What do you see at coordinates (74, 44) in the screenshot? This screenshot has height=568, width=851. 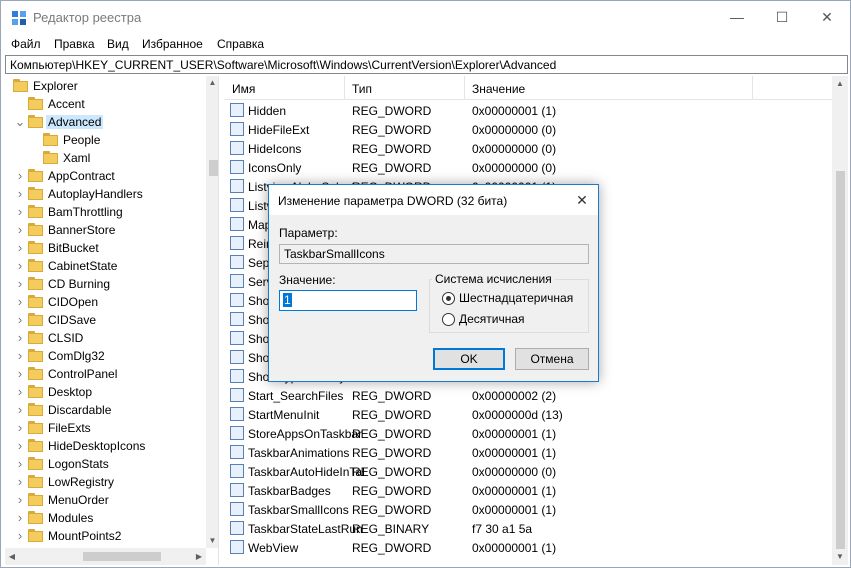 I see `menu-edit: Правка` at bounding box center [74, 44].